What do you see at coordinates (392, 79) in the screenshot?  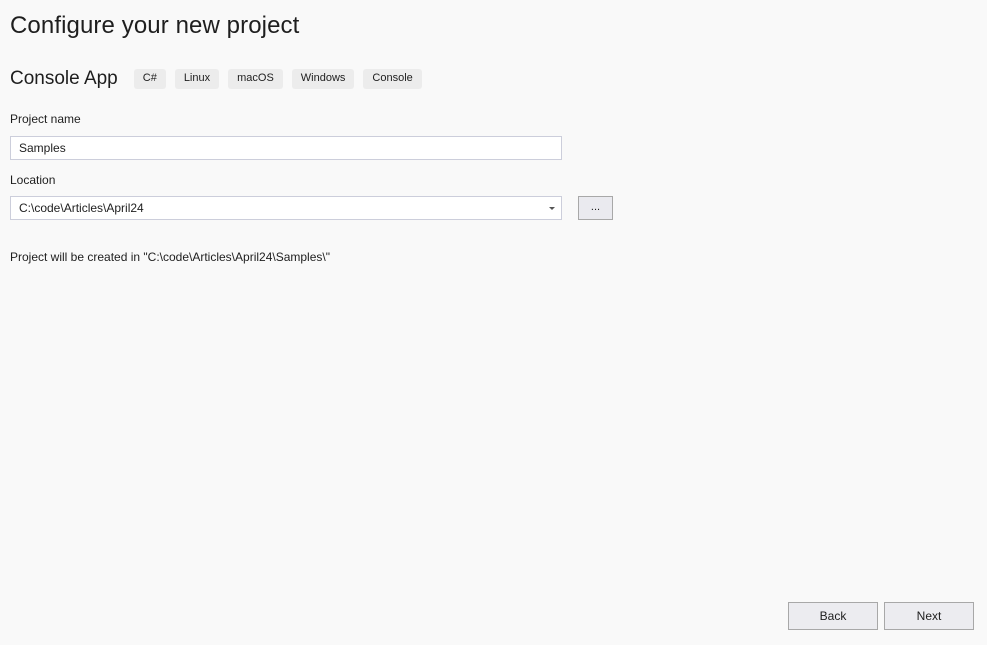 I see `tag-project-type: Console` at bounding box center [392, 79].